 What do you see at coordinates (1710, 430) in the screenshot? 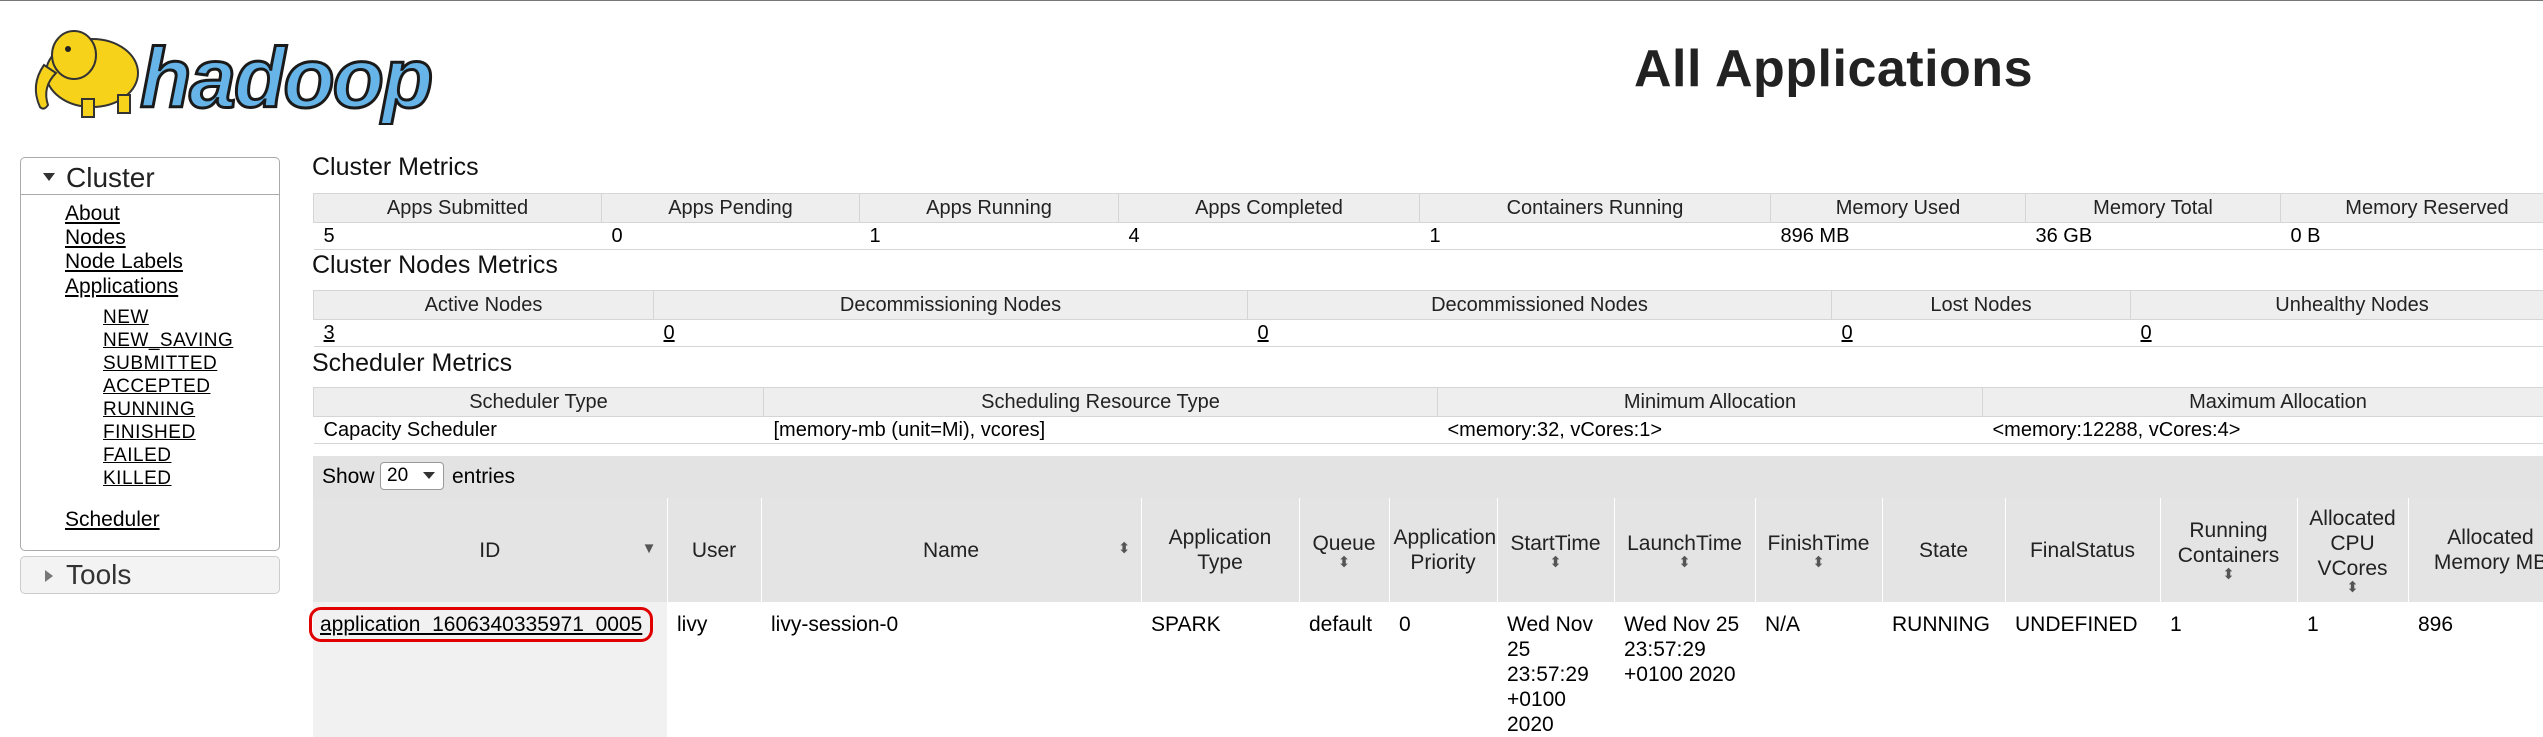
I see `metric-value: <memory:32, vCores:1>` at bounding box center [1710, 430].